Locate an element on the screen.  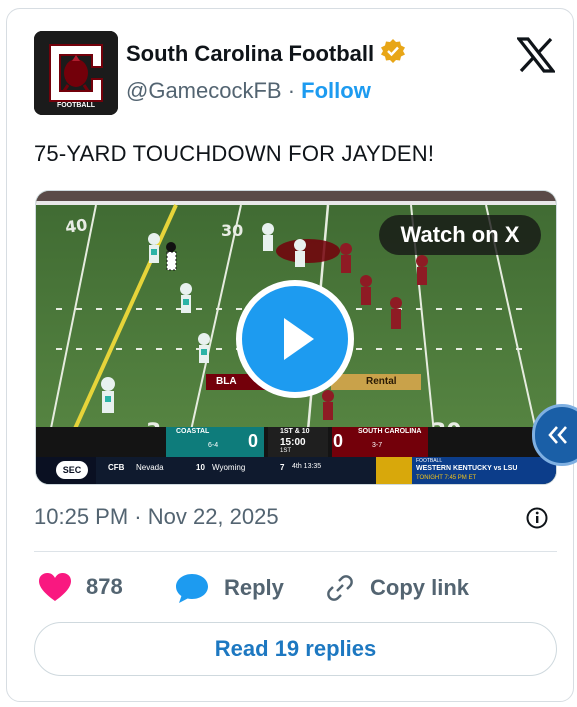
ticker-item-3: 4th 13:35 is located at coordinates (307, 466).